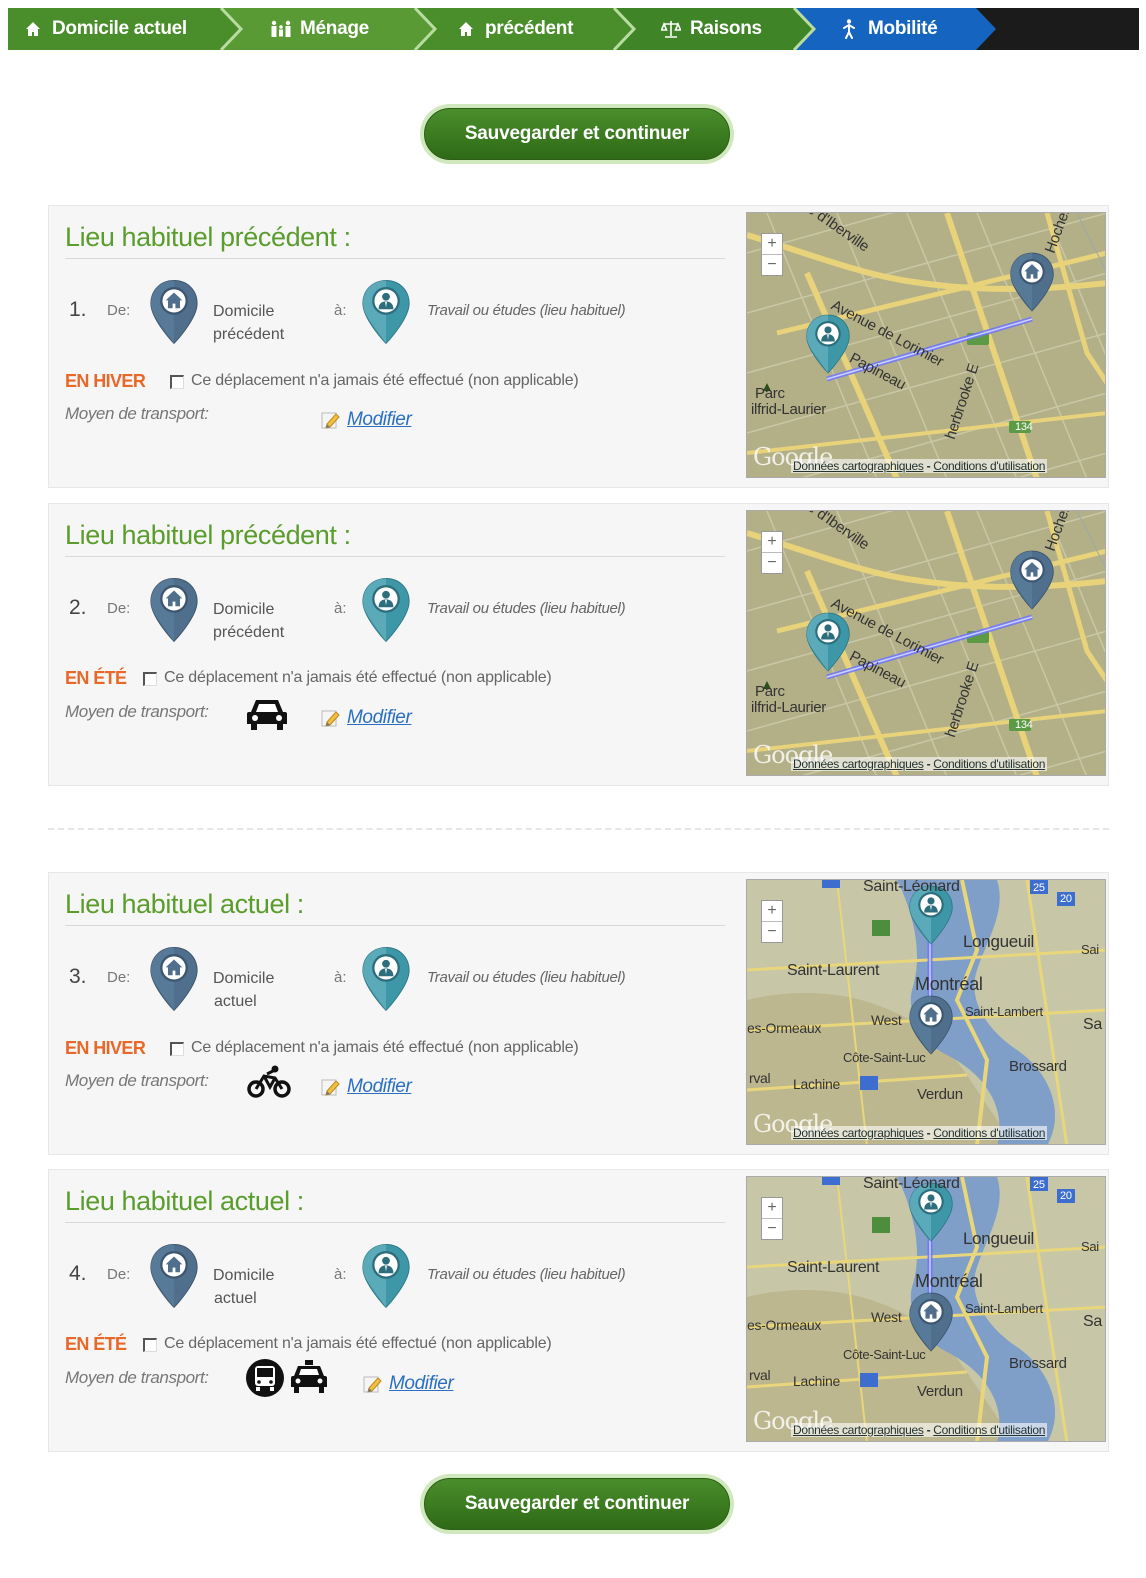 Image resolution: width=1146 pixels, height=1578 pixels. What do you see at coordinates (578, 829) in the screenshot?
I see `section-divider` at bounding box center [578, 829].